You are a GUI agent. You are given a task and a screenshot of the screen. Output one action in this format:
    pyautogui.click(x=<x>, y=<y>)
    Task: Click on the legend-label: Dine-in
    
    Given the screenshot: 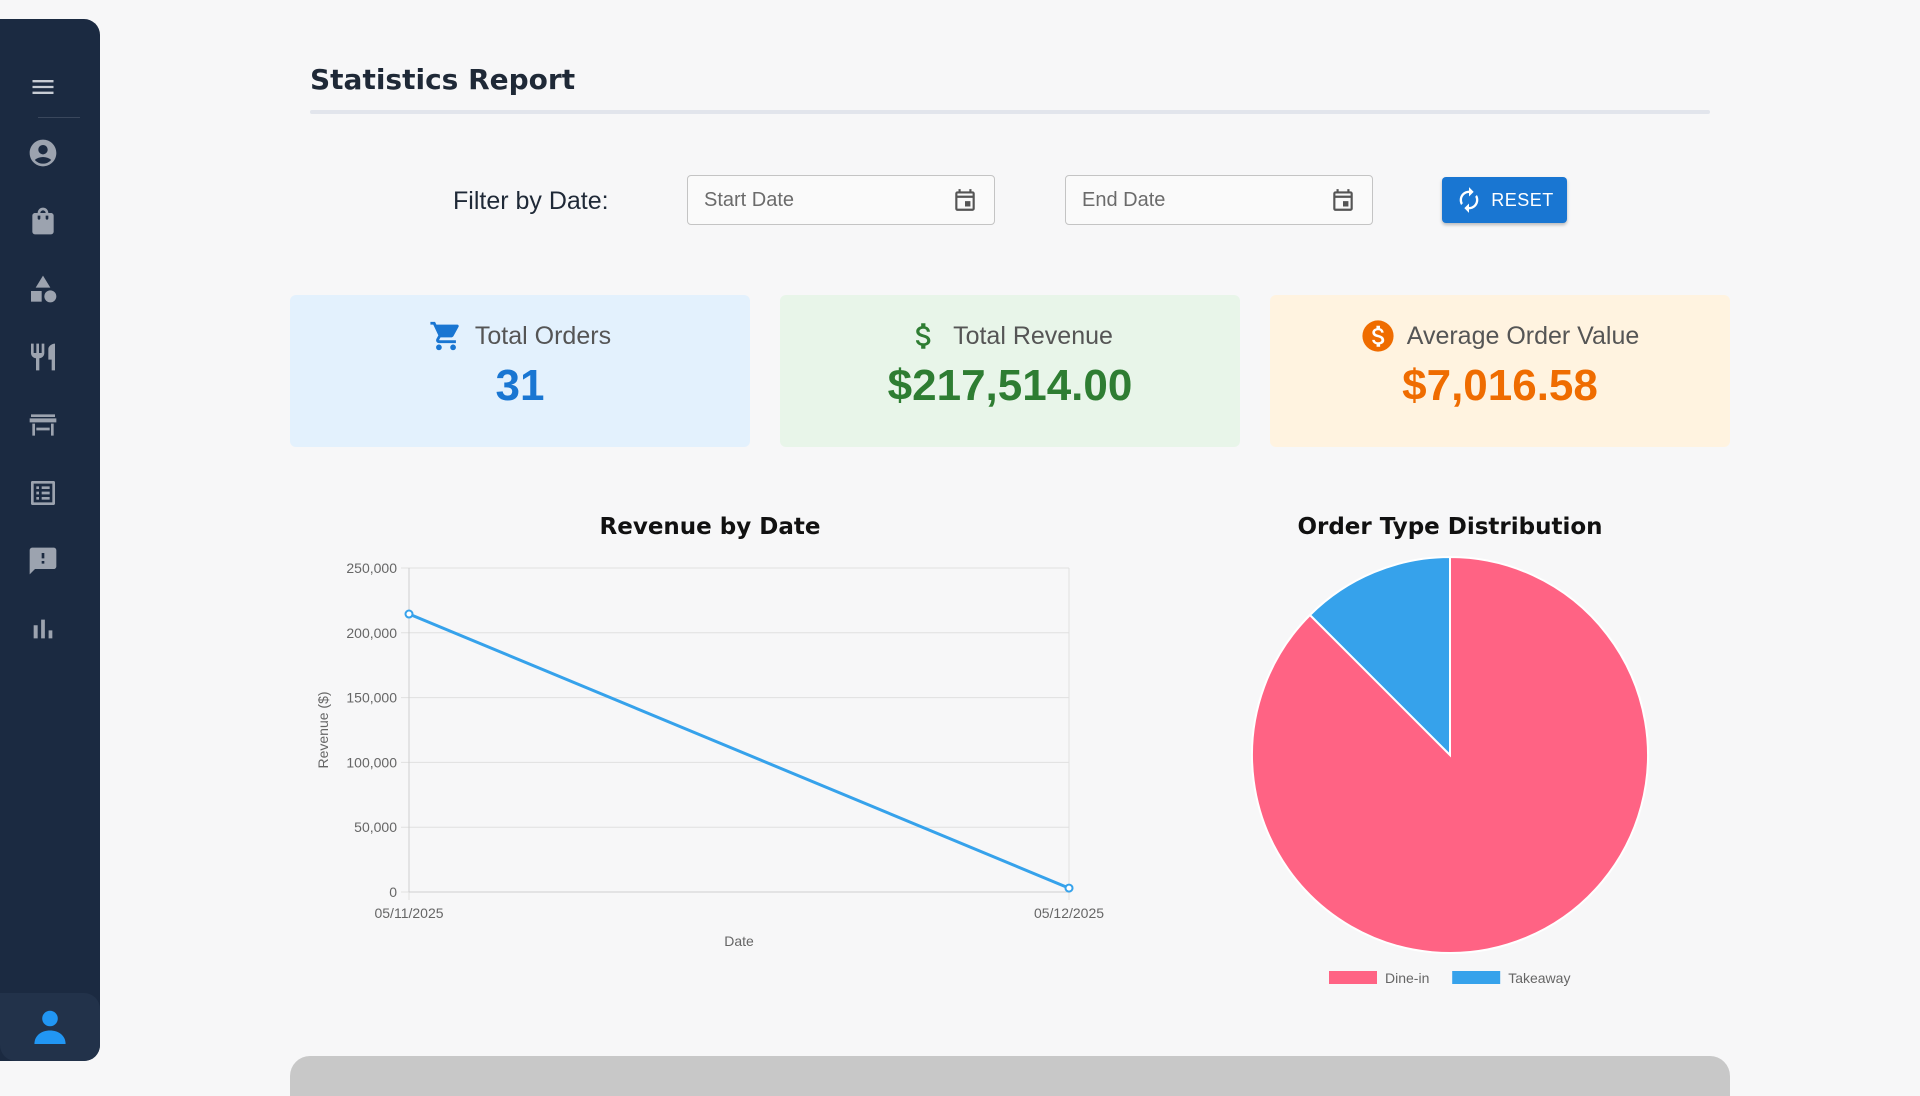 What is the action you would take?
    pyautogui.click(x=1407, y=978)
    